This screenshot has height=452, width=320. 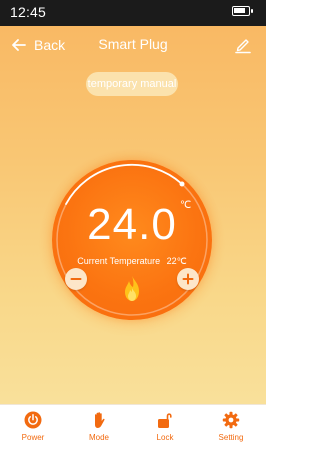 I want to click on mode-pill: temporary manual, so click(x=132, y=84).